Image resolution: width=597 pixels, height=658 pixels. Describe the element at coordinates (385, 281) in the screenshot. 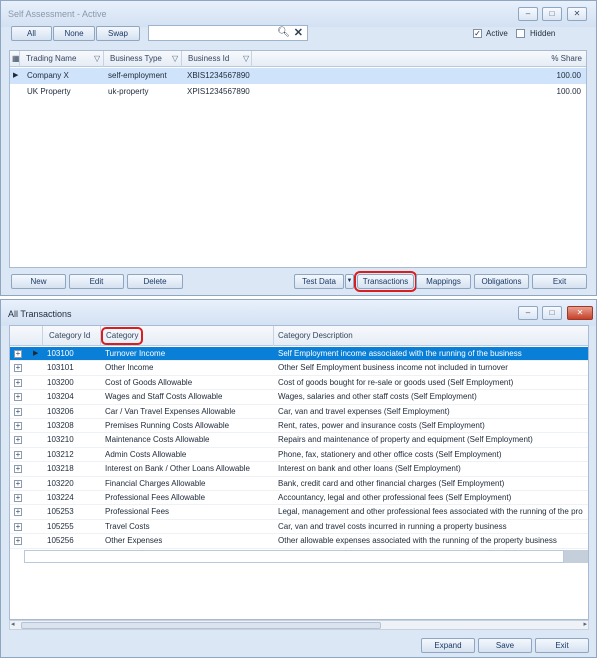

I see `transactions-button: Transactions` at that location.